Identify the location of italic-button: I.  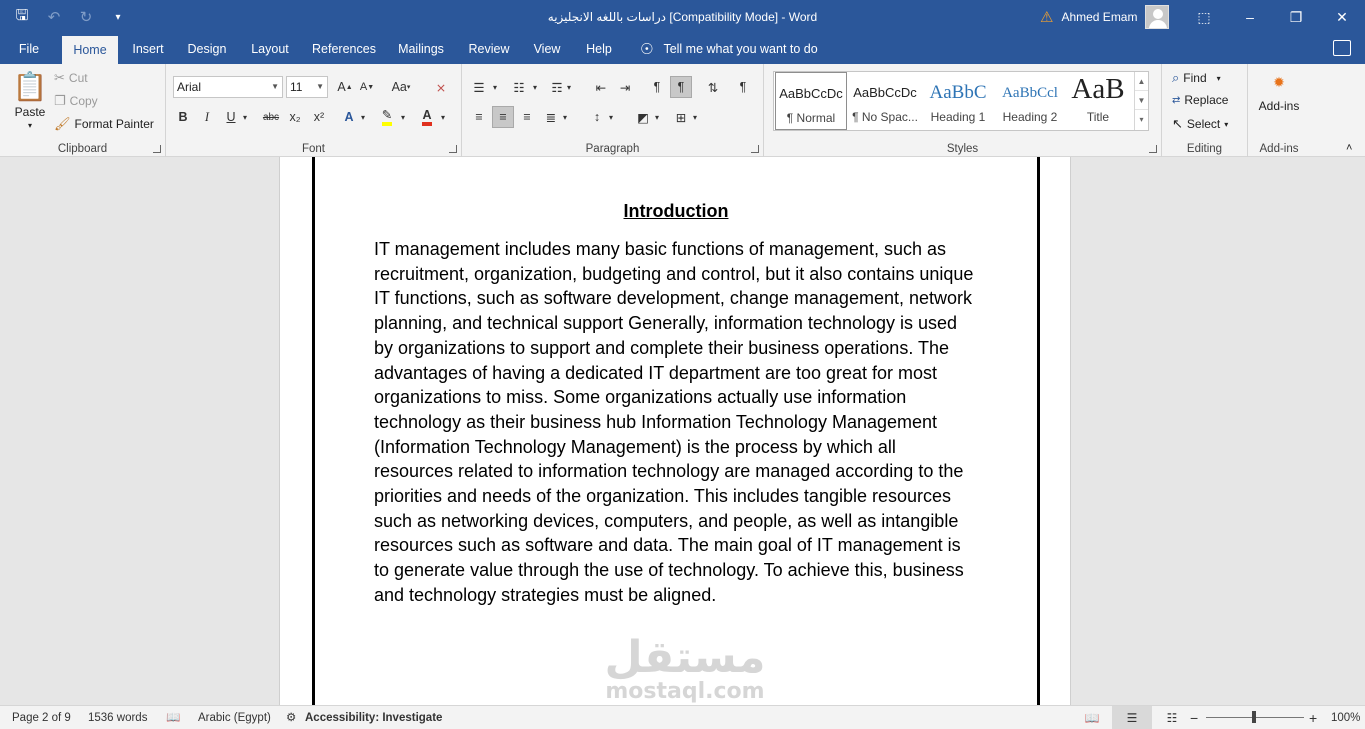
(207, 117).